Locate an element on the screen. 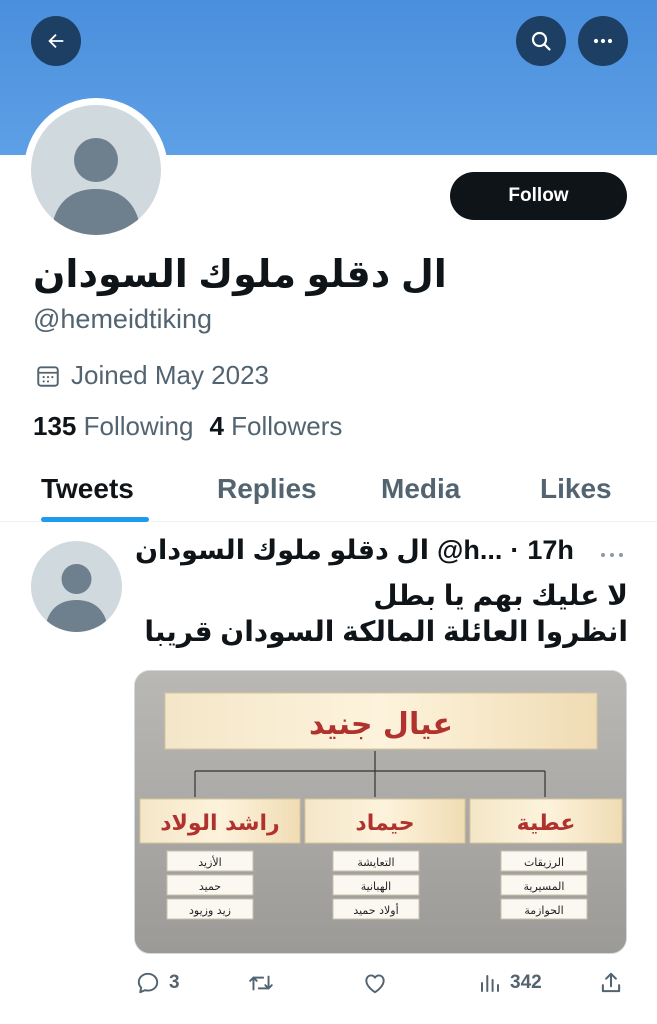  following-link: 135 Following is located at coordinates (113, 426).